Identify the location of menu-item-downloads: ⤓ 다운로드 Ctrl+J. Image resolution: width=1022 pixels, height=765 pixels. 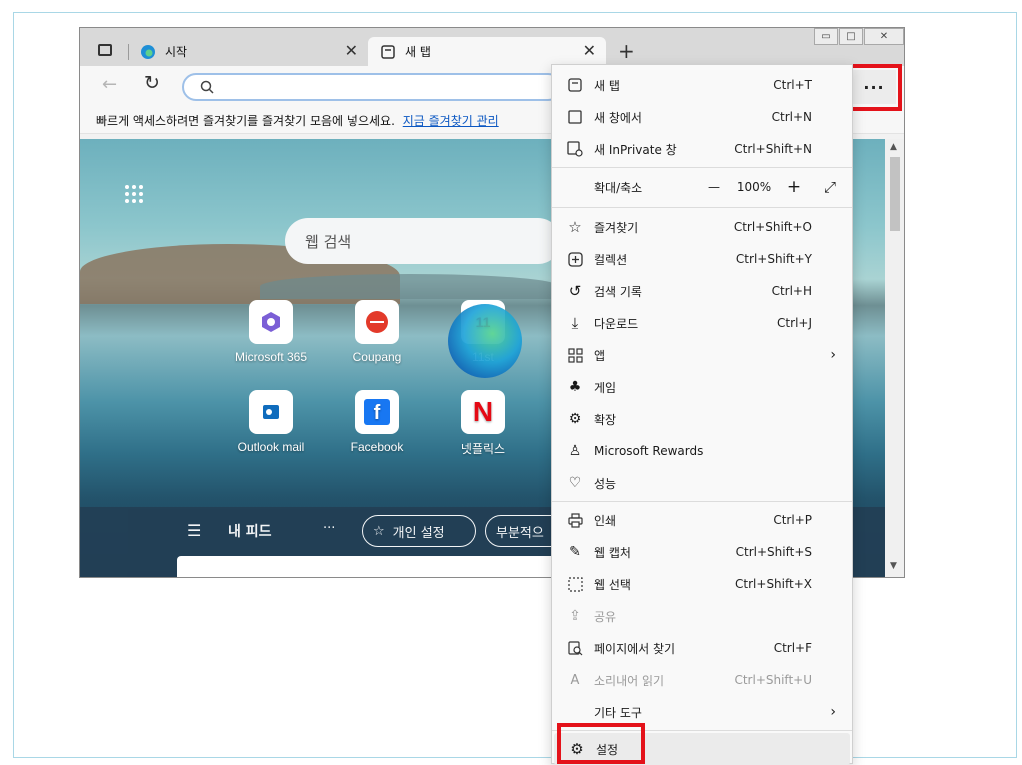
(702, 323).